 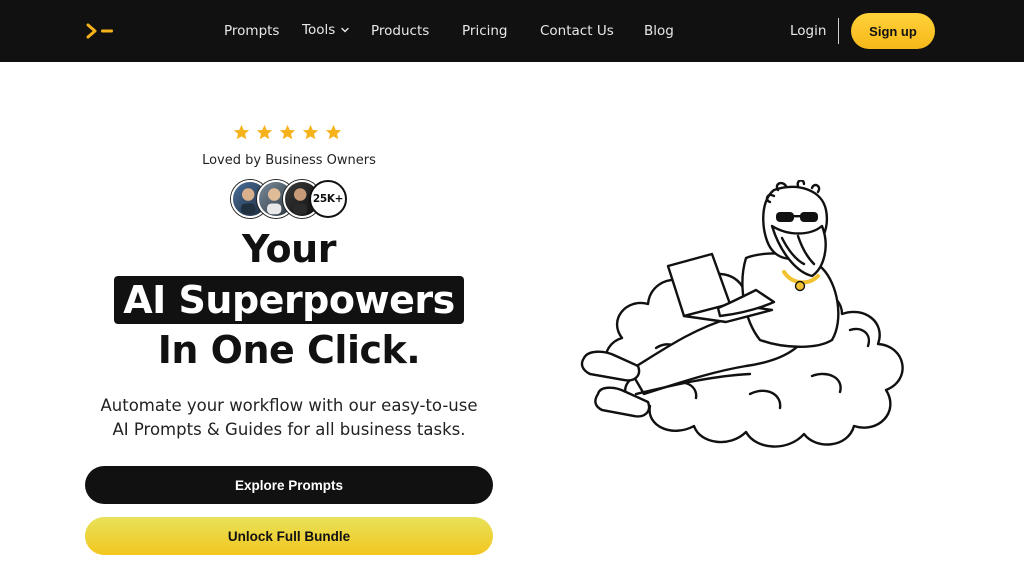 I want to click on nav-link-prompts: Prompts, so click(x=251, y=31).